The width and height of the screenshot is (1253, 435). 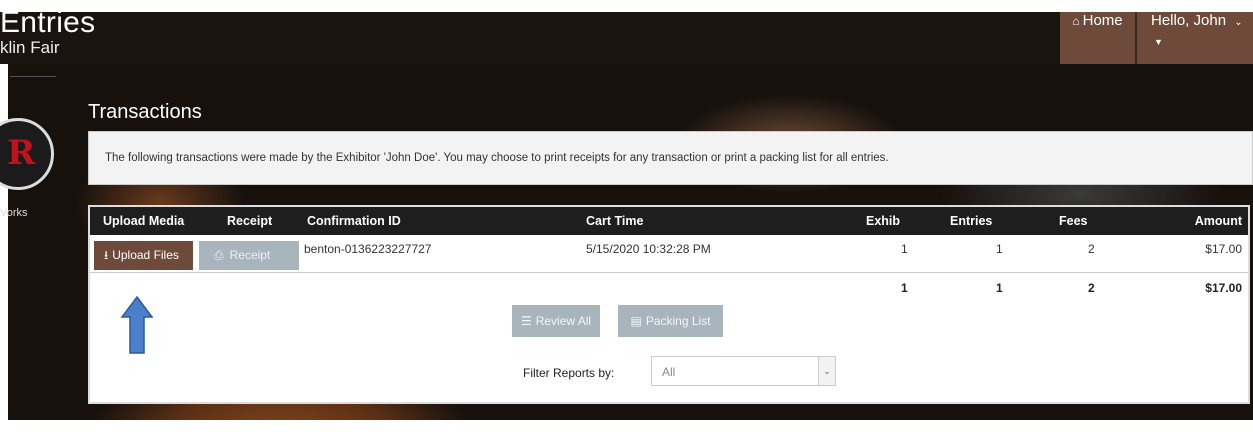 I want to click on top-strip, so click(x=626, y=6).